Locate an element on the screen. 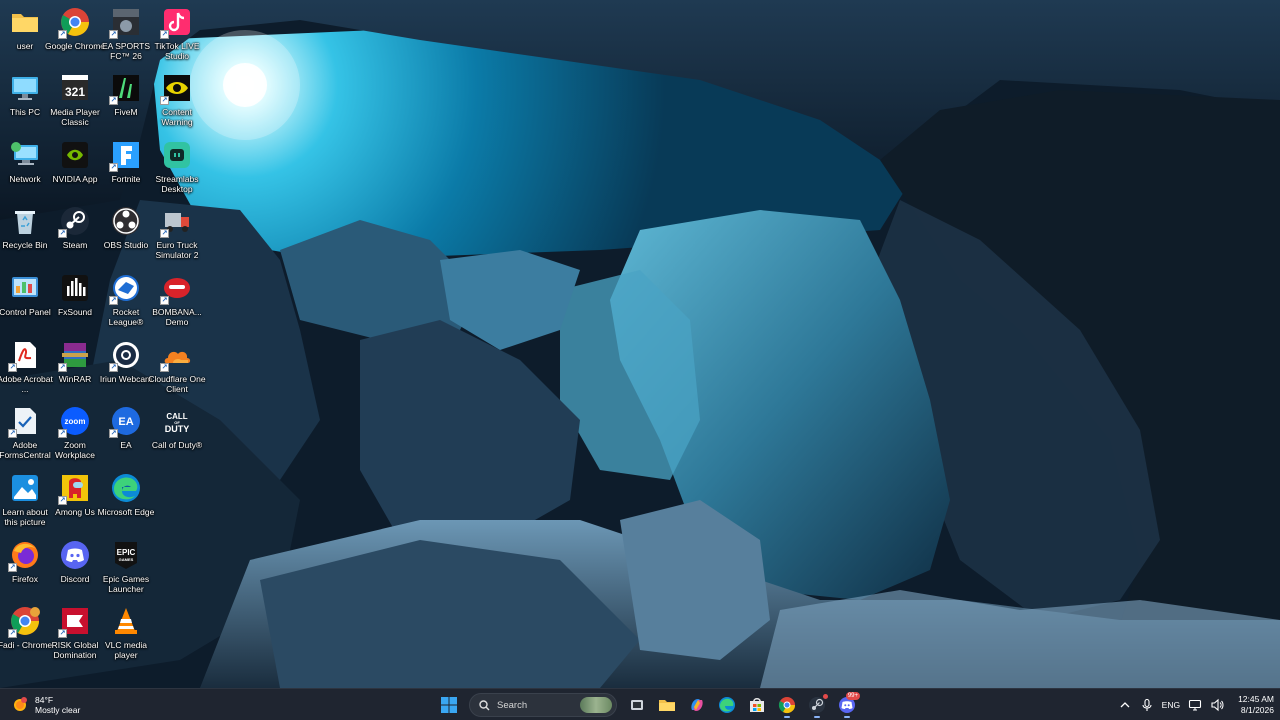 The height and width of the screenshot is (720, 1280). desktop-icon-risk: ↗ RISK Global Domination is located at coordinates (75, 632).